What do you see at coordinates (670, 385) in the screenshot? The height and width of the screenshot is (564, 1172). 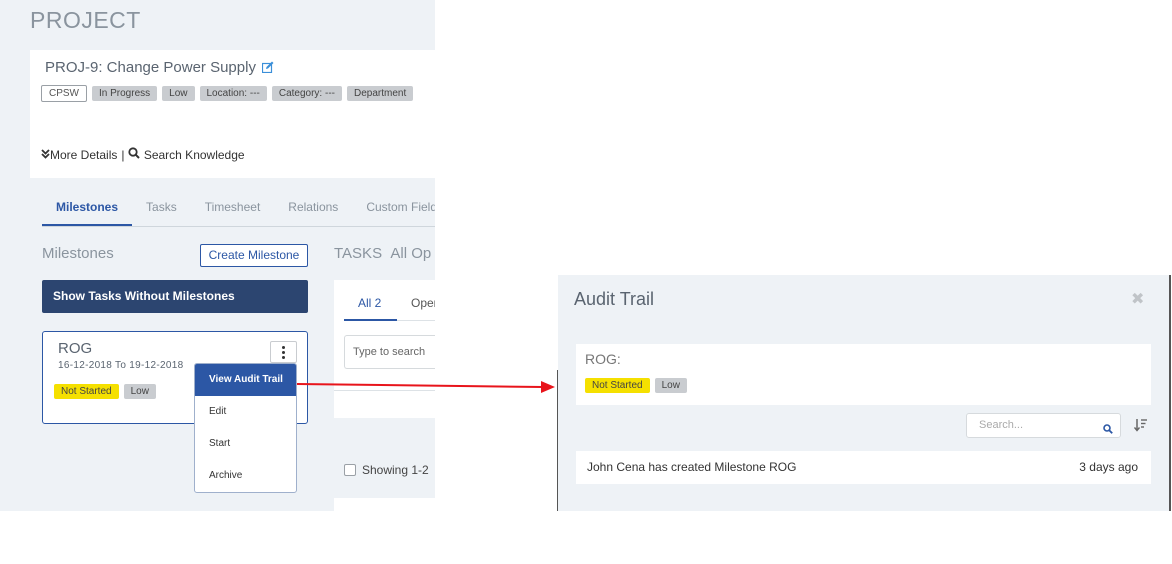 I see `audit-priority-badge: Low` at bounding box center [670, 385].